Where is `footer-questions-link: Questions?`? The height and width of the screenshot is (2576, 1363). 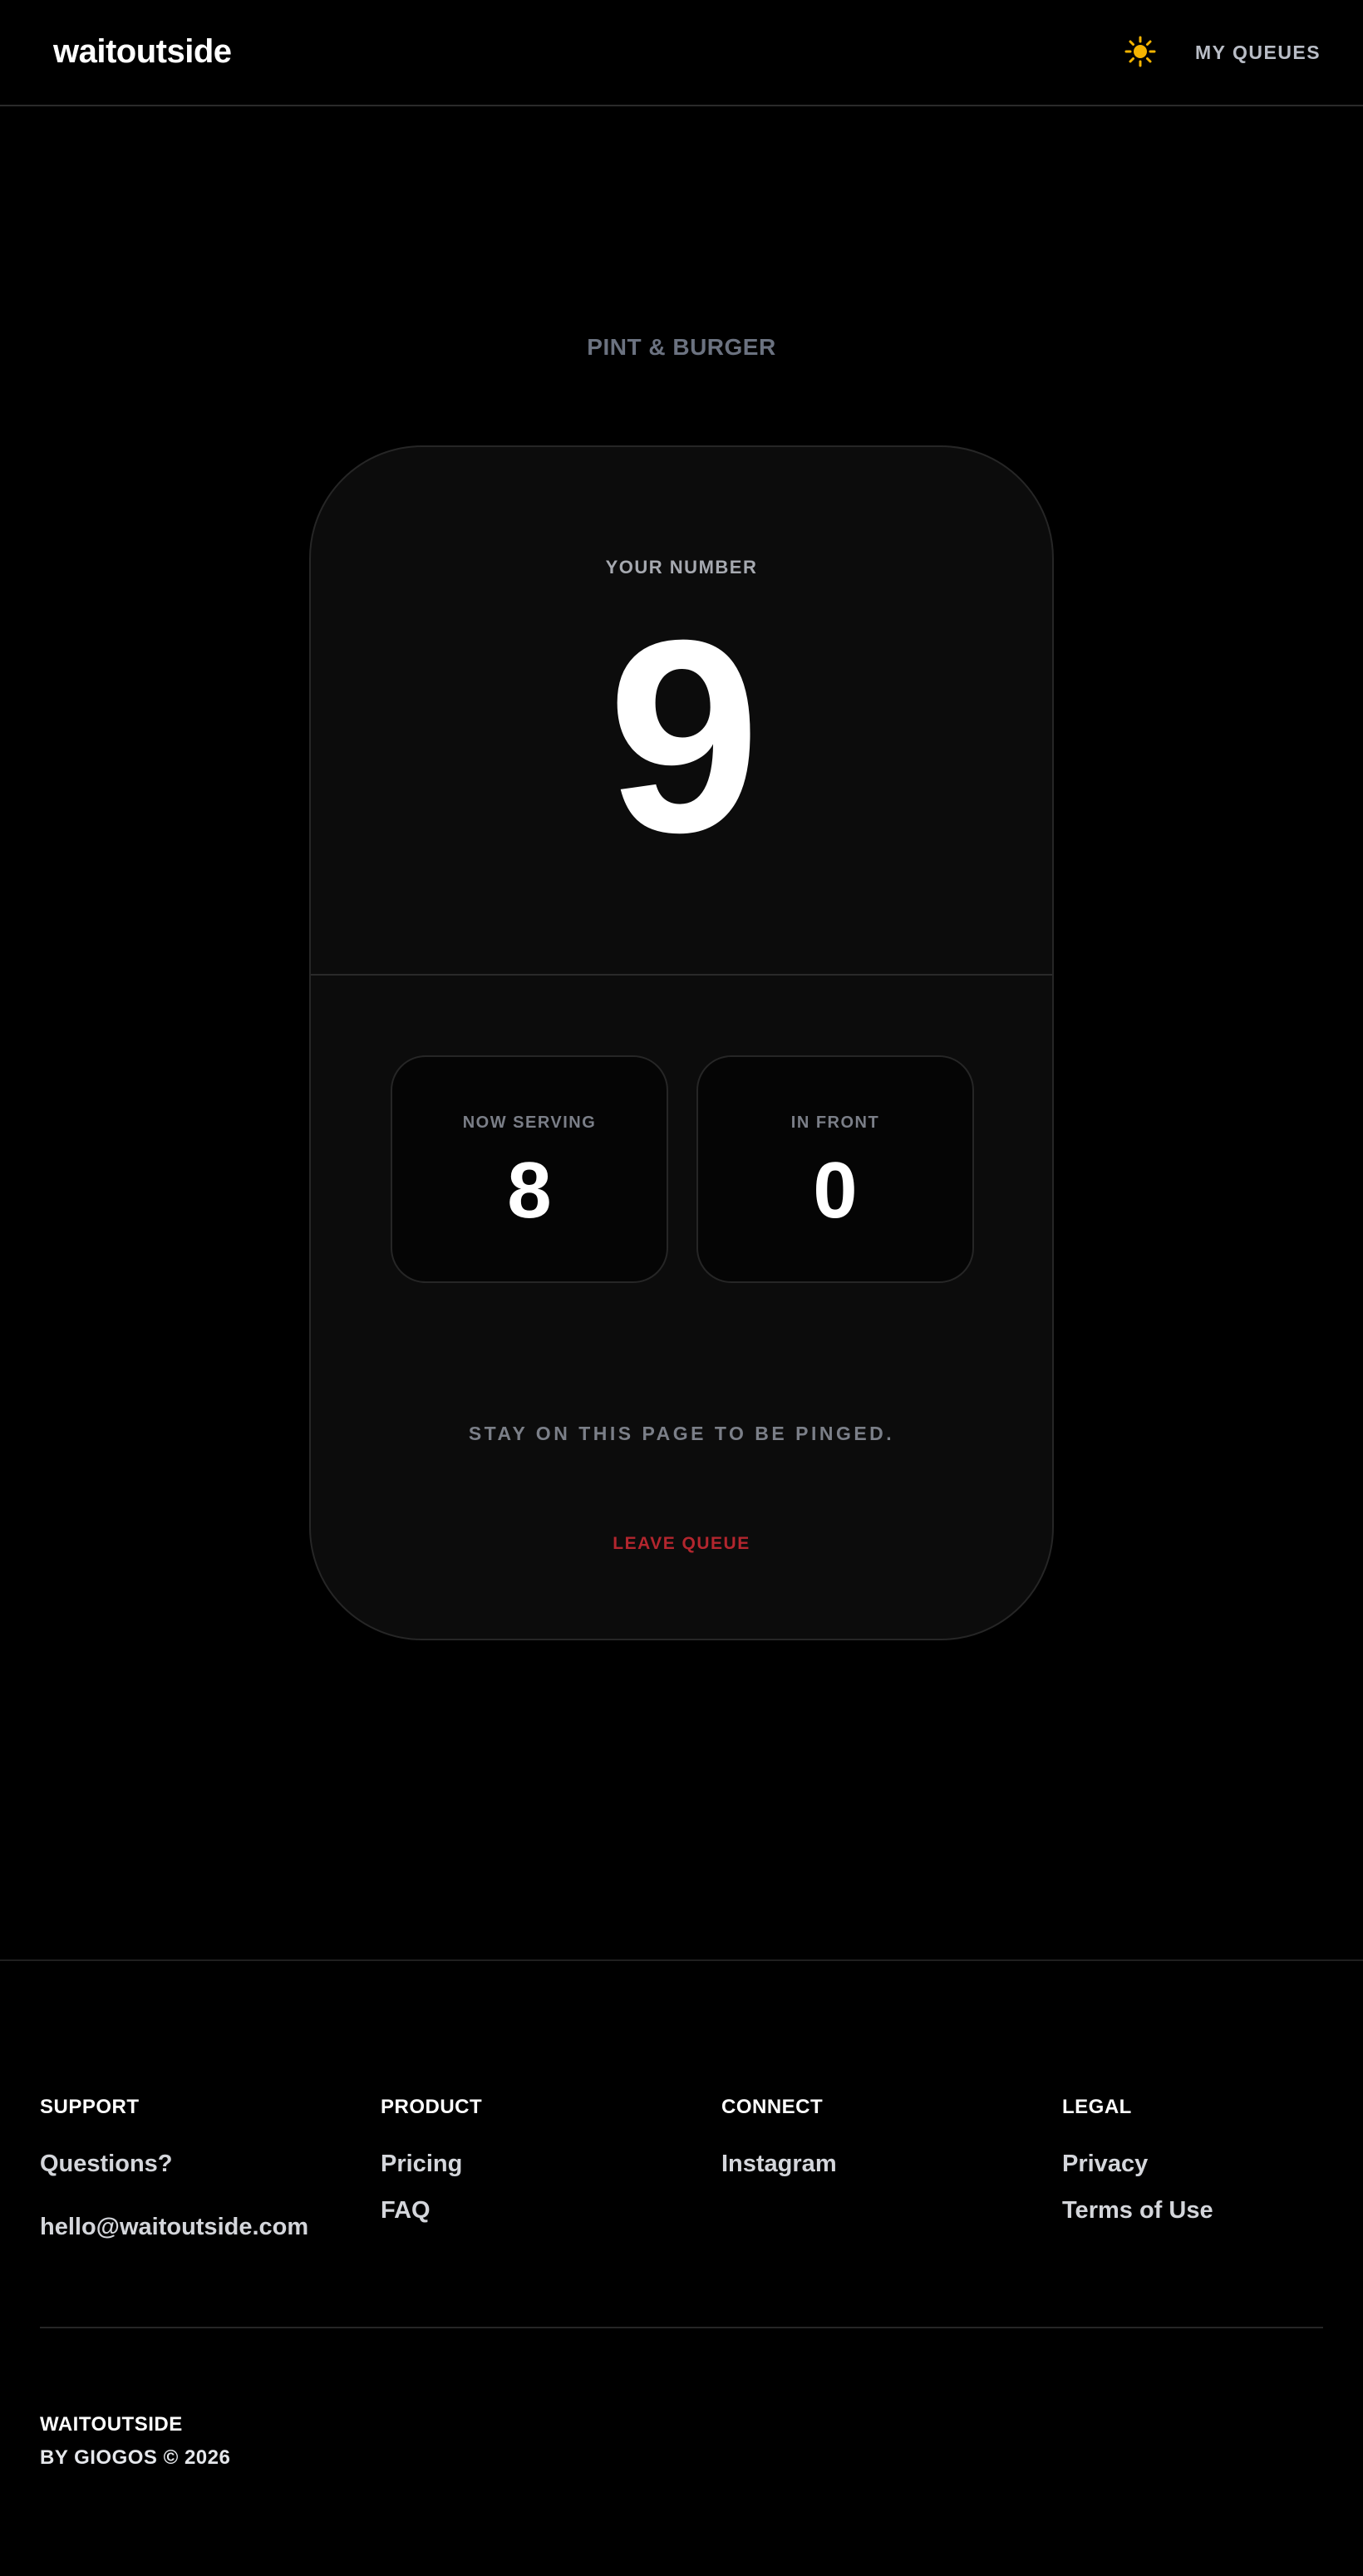
footer-questions-link: Questions? is located at coordinates (106, 2172).